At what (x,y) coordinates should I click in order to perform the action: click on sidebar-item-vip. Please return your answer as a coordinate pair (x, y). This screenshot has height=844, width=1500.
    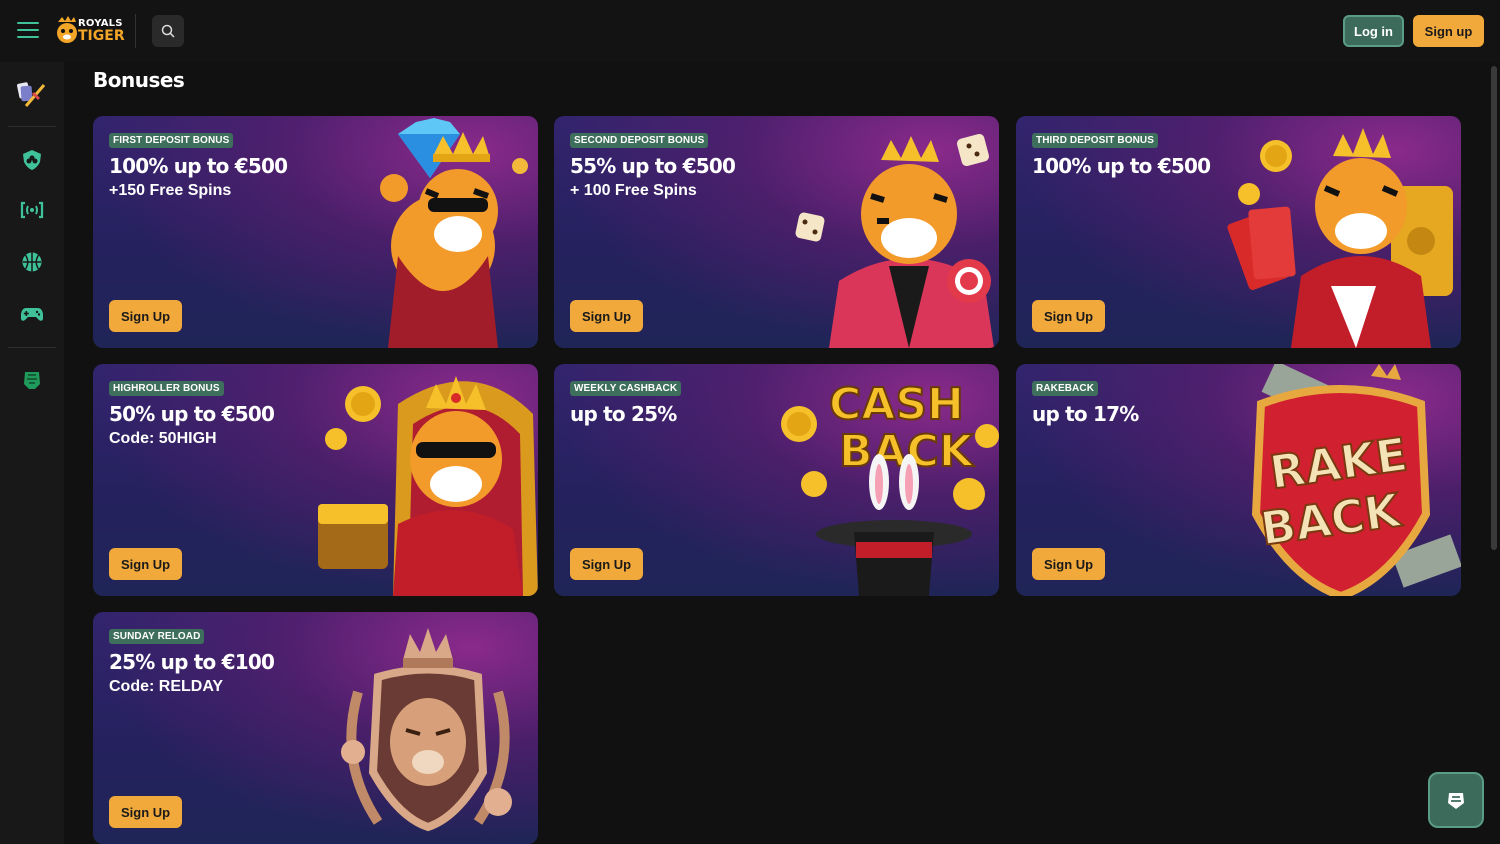
    Looking at the image, I should click on (32, 379).